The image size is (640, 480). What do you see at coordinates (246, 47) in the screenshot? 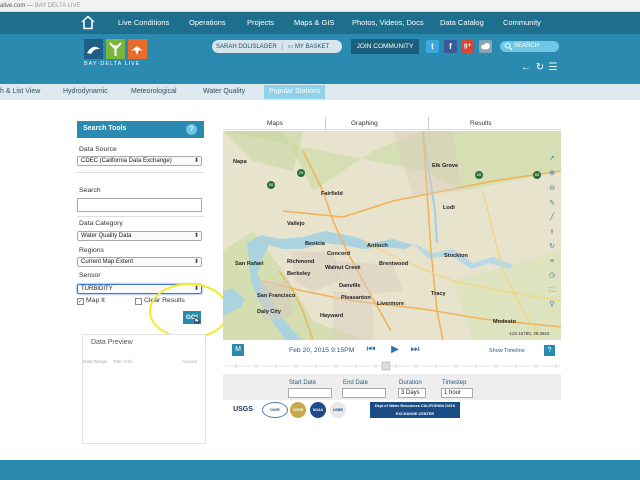
I see `user-name: SARAH DOLISLAGER` at bounding box center [246, 47].